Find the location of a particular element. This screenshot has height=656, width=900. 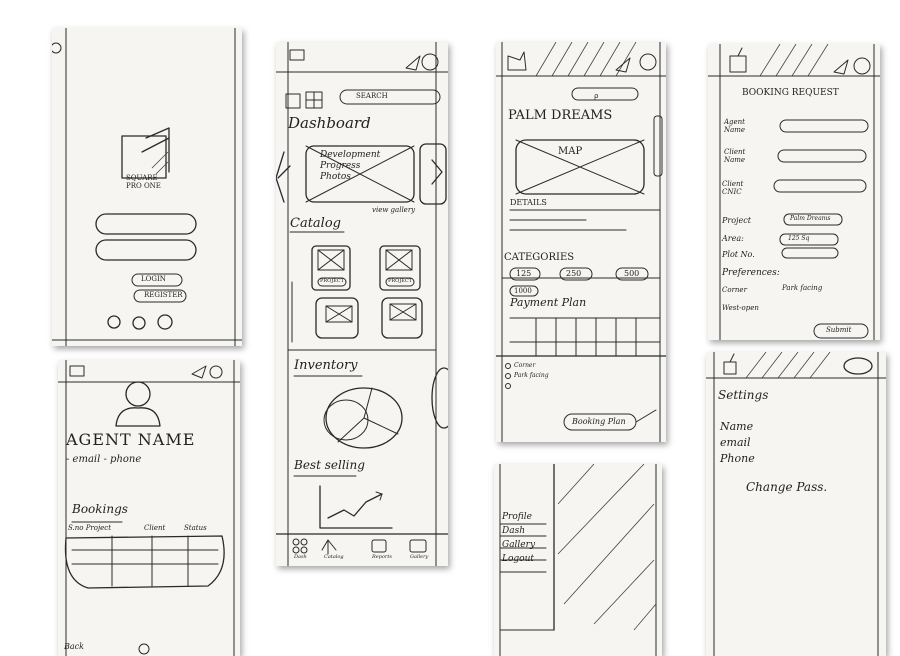

tab-reports-icon is located at coordinates (379, 546).